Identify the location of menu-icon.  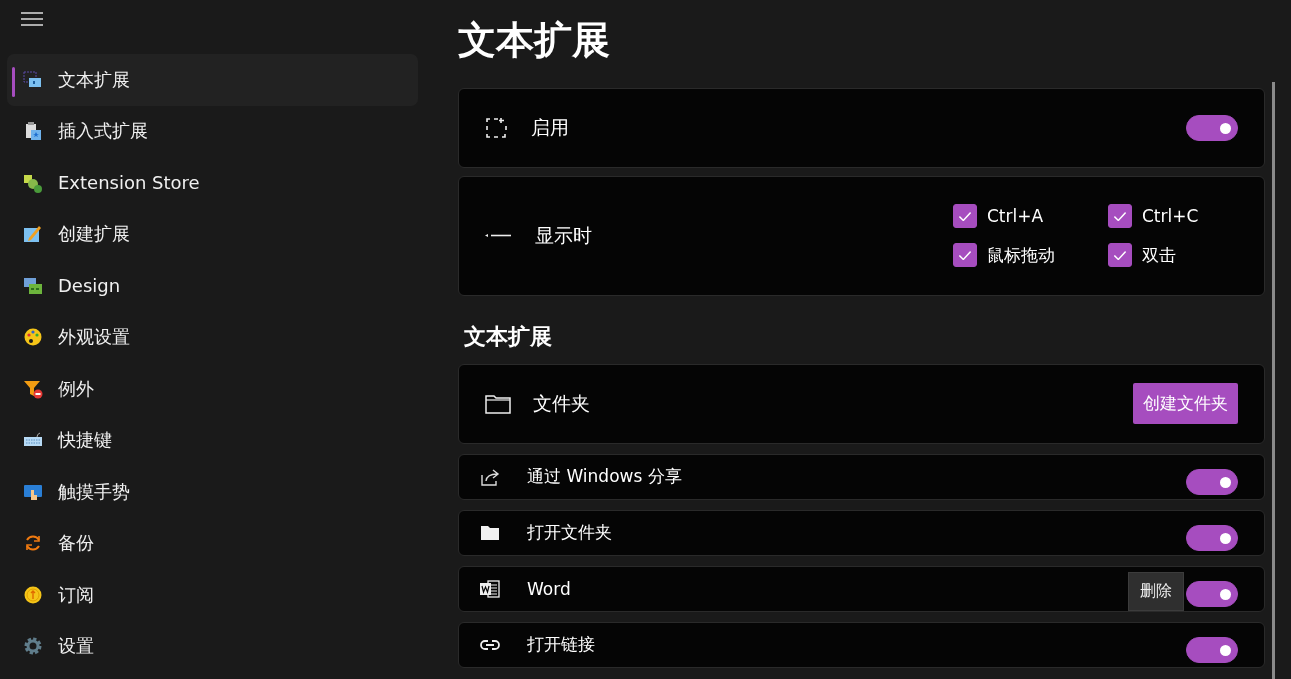
(32, 19).